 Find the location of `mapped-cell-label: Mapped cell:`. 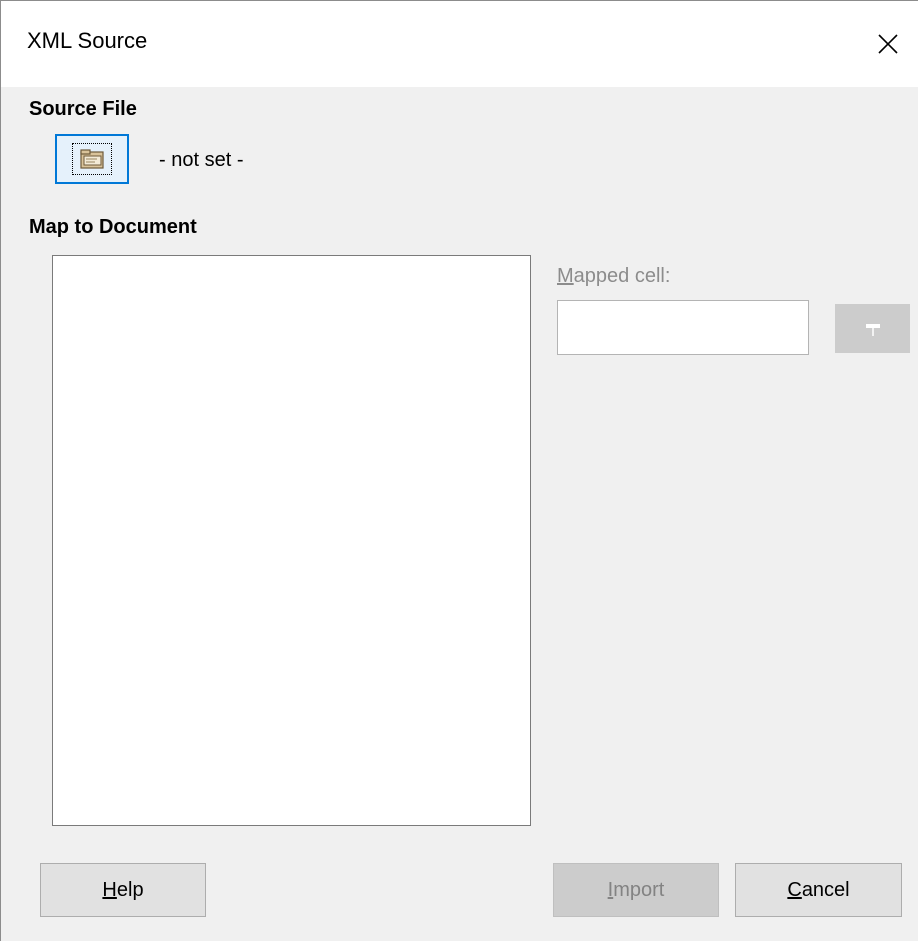

mapped-cell-label: Mapped cell: is located at coordinates (614, 276).